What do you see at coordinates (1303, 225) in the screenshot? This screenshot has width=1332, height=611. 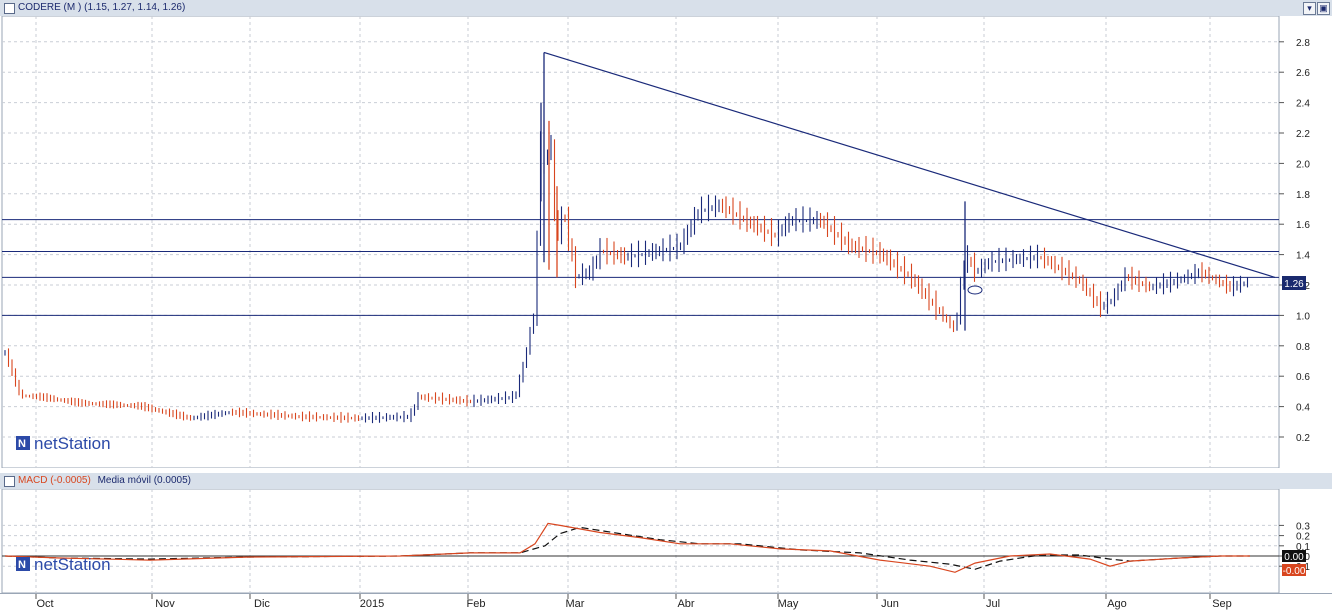 I see `y-tick-label: 1.6` at bounding box center [1303, 225].